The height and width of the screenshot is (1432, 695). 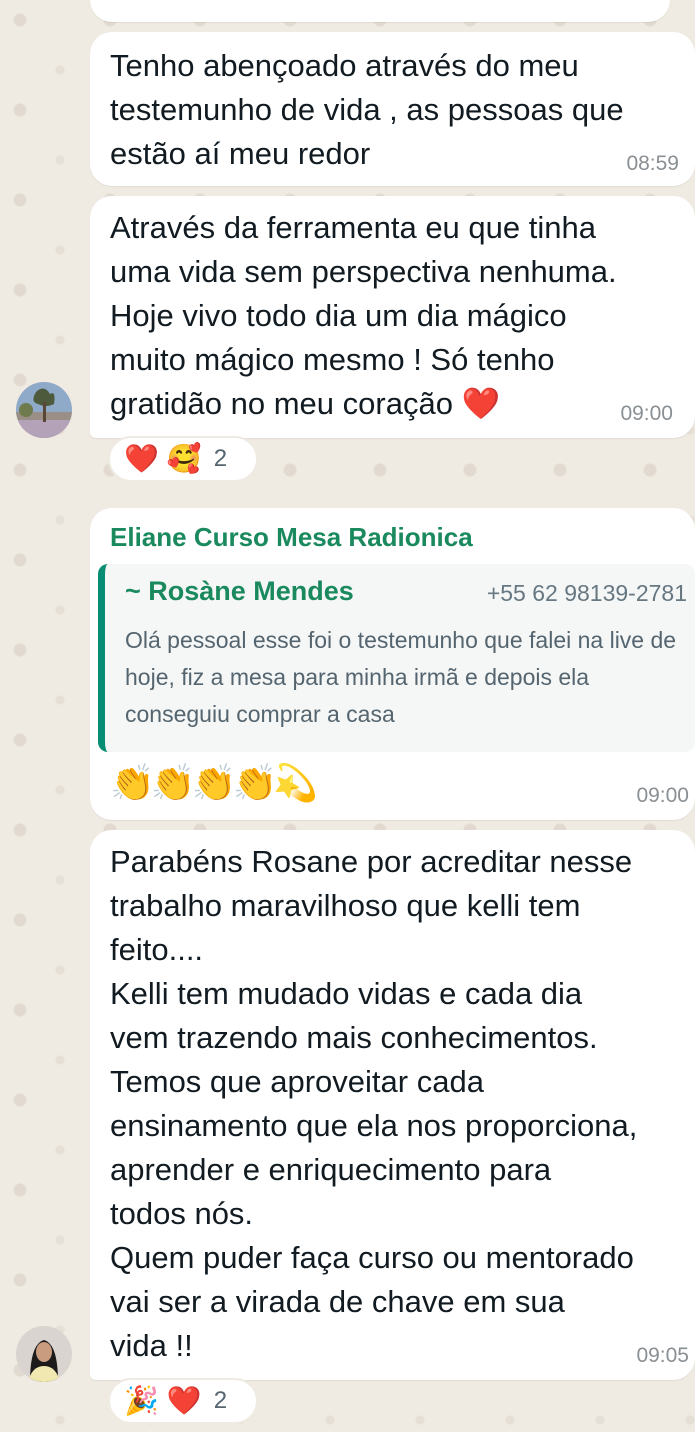 I want to click on sender-name: Eliane Curso Mesa Radionica, so click(x=291, y=537).